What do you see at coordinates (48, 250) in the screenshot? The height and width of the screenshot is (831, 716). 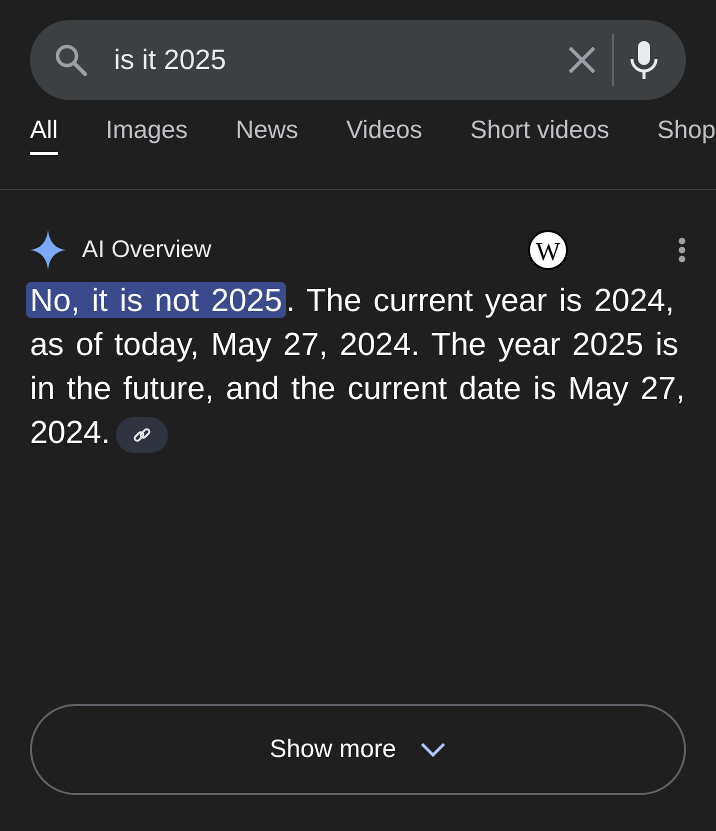 I see `sparkle-icon` at bounding box center [48, 250].